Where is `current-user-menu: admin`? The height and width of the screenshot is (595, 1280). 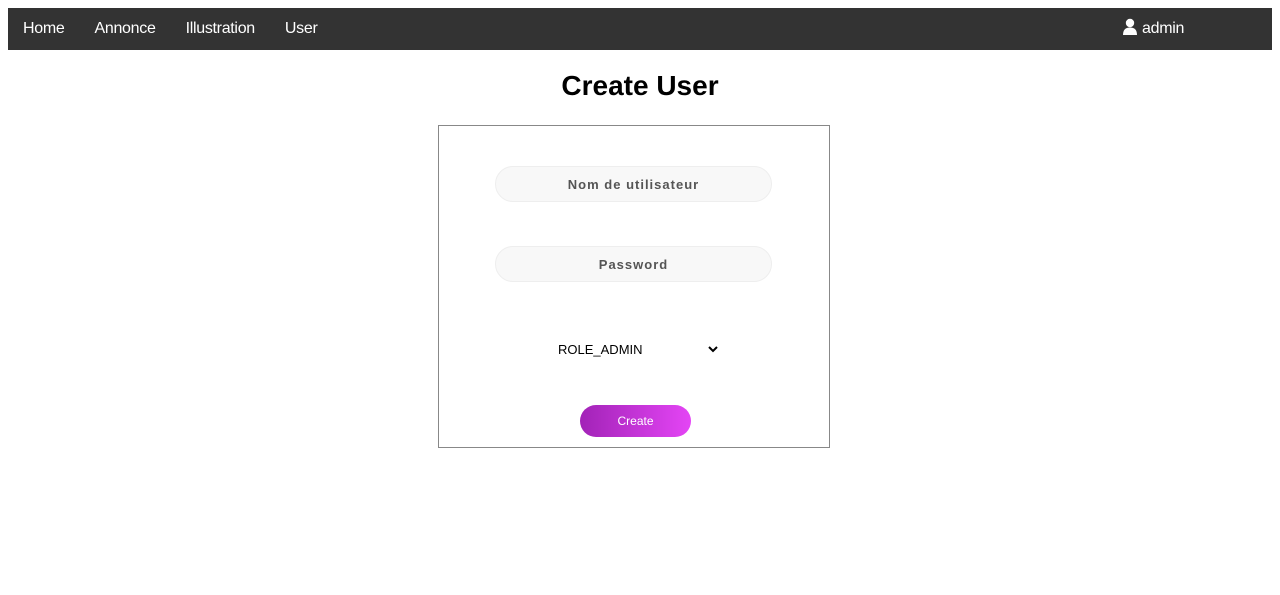
current-user-menu: admin is located at coordinates (1153, 29).